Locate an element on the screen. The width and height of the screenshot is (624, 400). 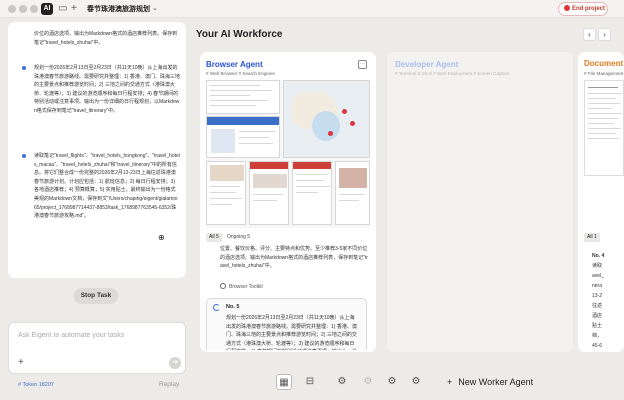
agent-tags: # File Management is located at coordinates (604, 73).